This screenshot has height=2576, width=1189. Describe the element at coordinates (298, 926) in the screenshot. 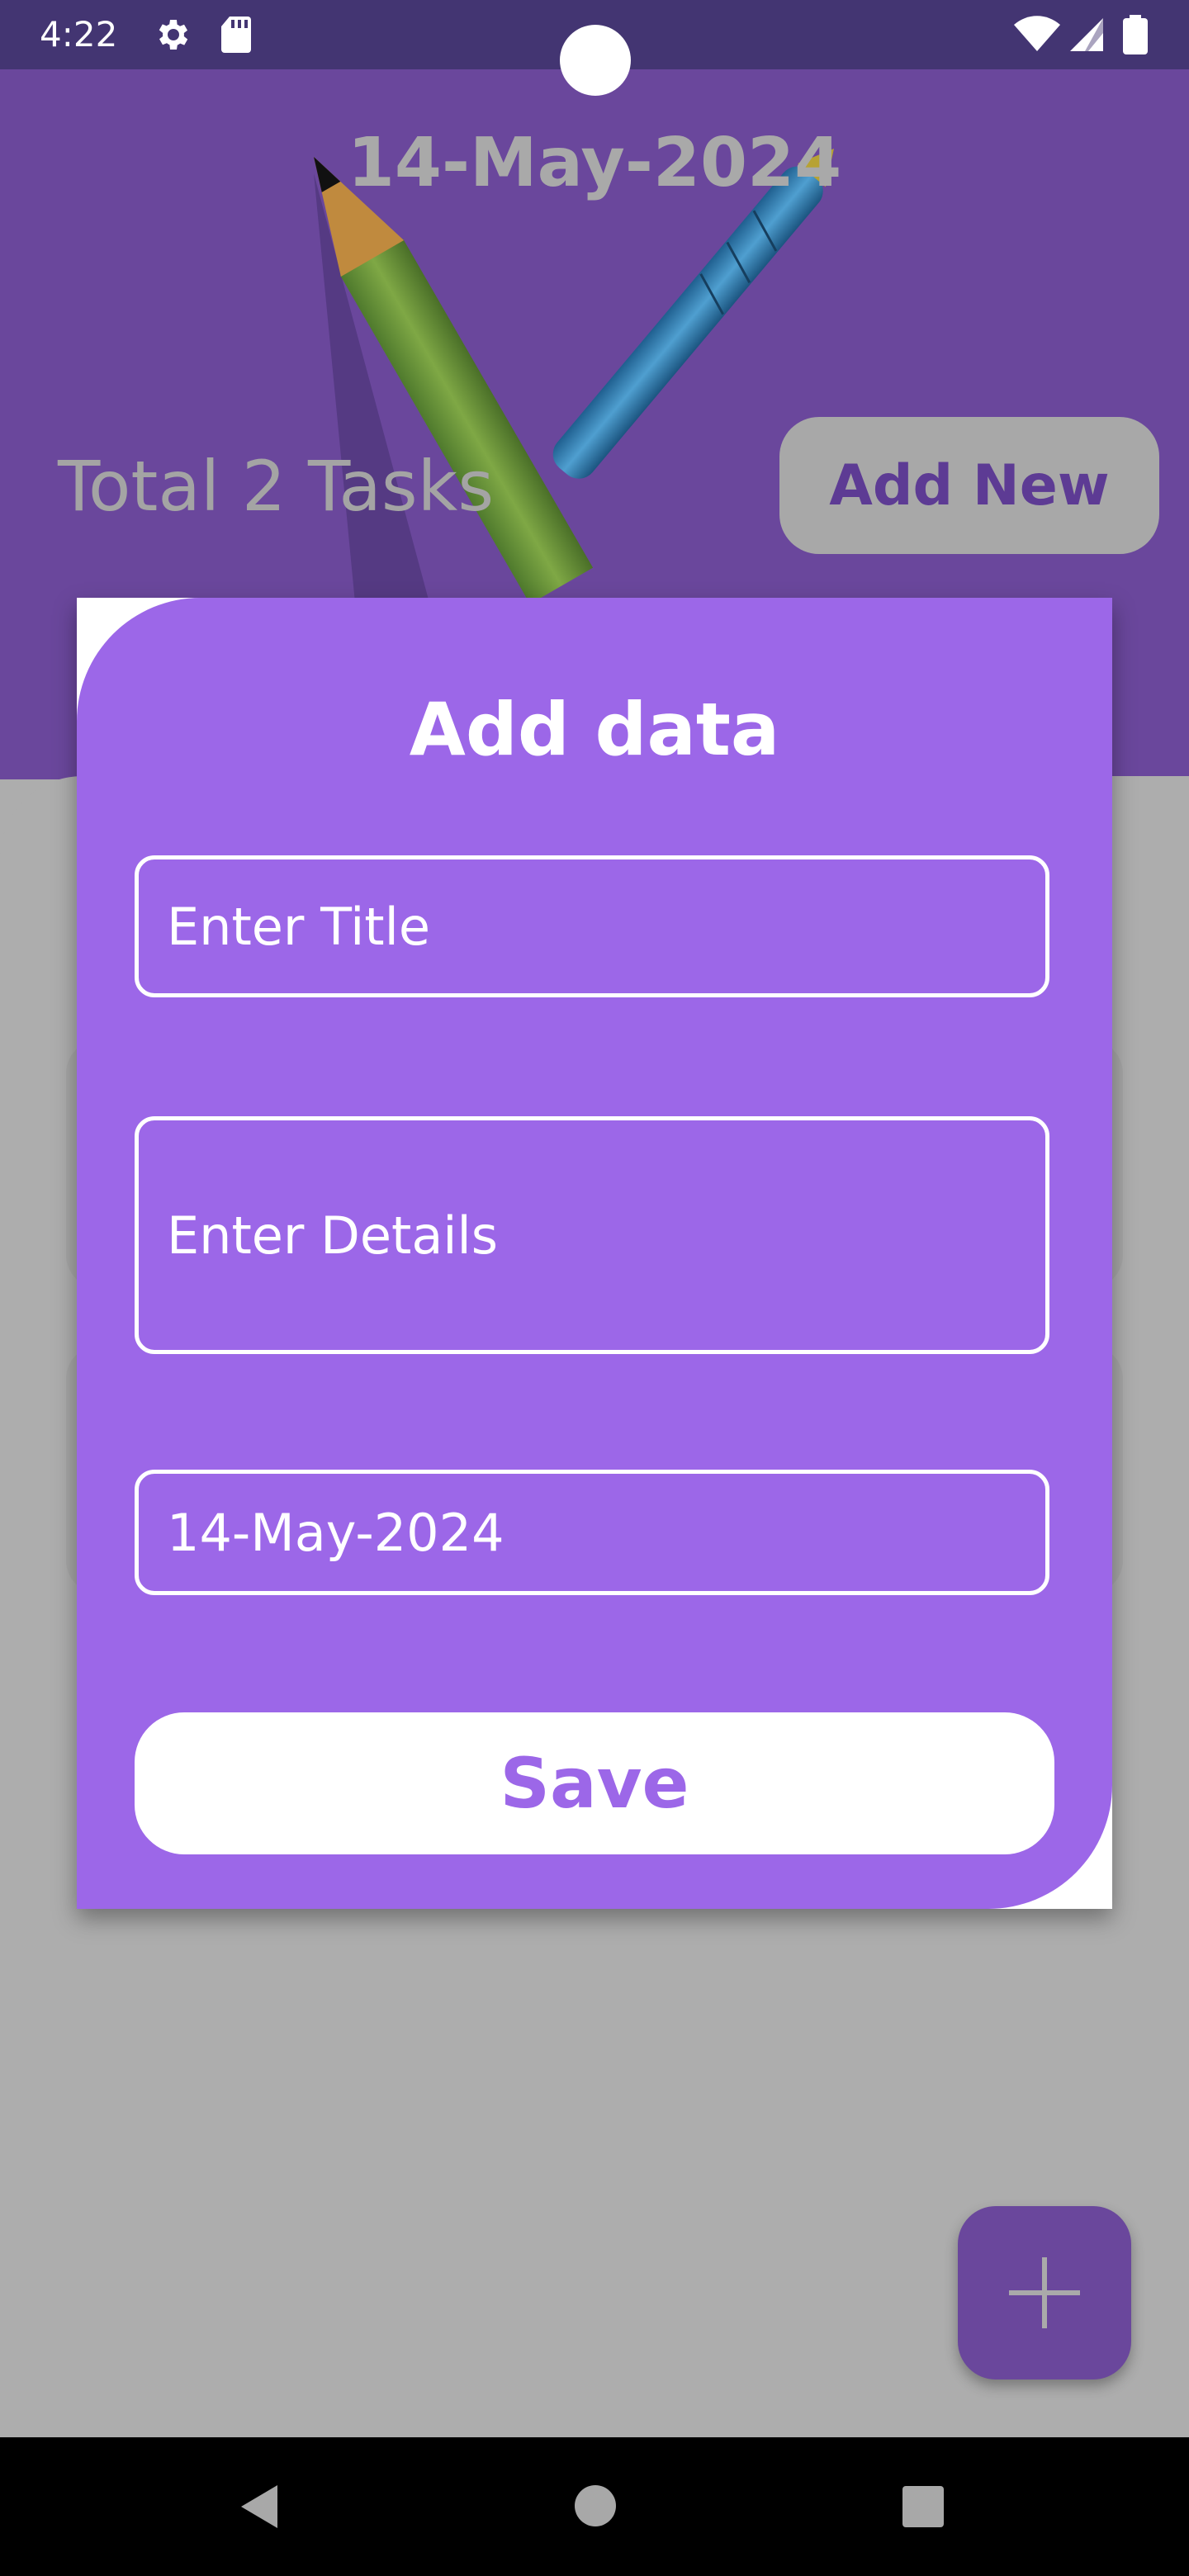

I see `title-input-placeholder: Enter Title` at that location.